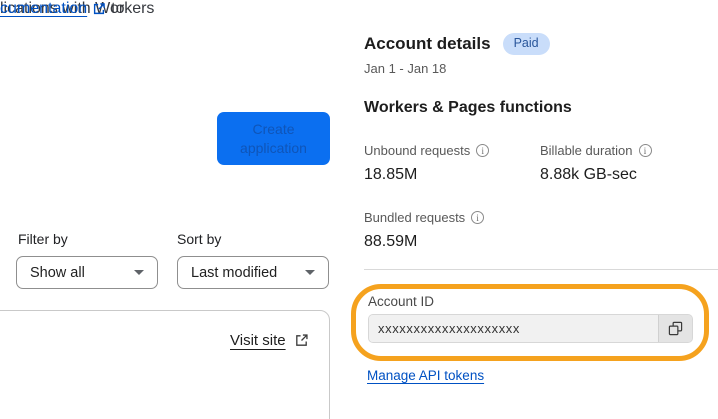  What do you see at coordinates (43, 239) in the screenshot?
I see `filter-by-label: Filter by` at bounding box center [43, 239].